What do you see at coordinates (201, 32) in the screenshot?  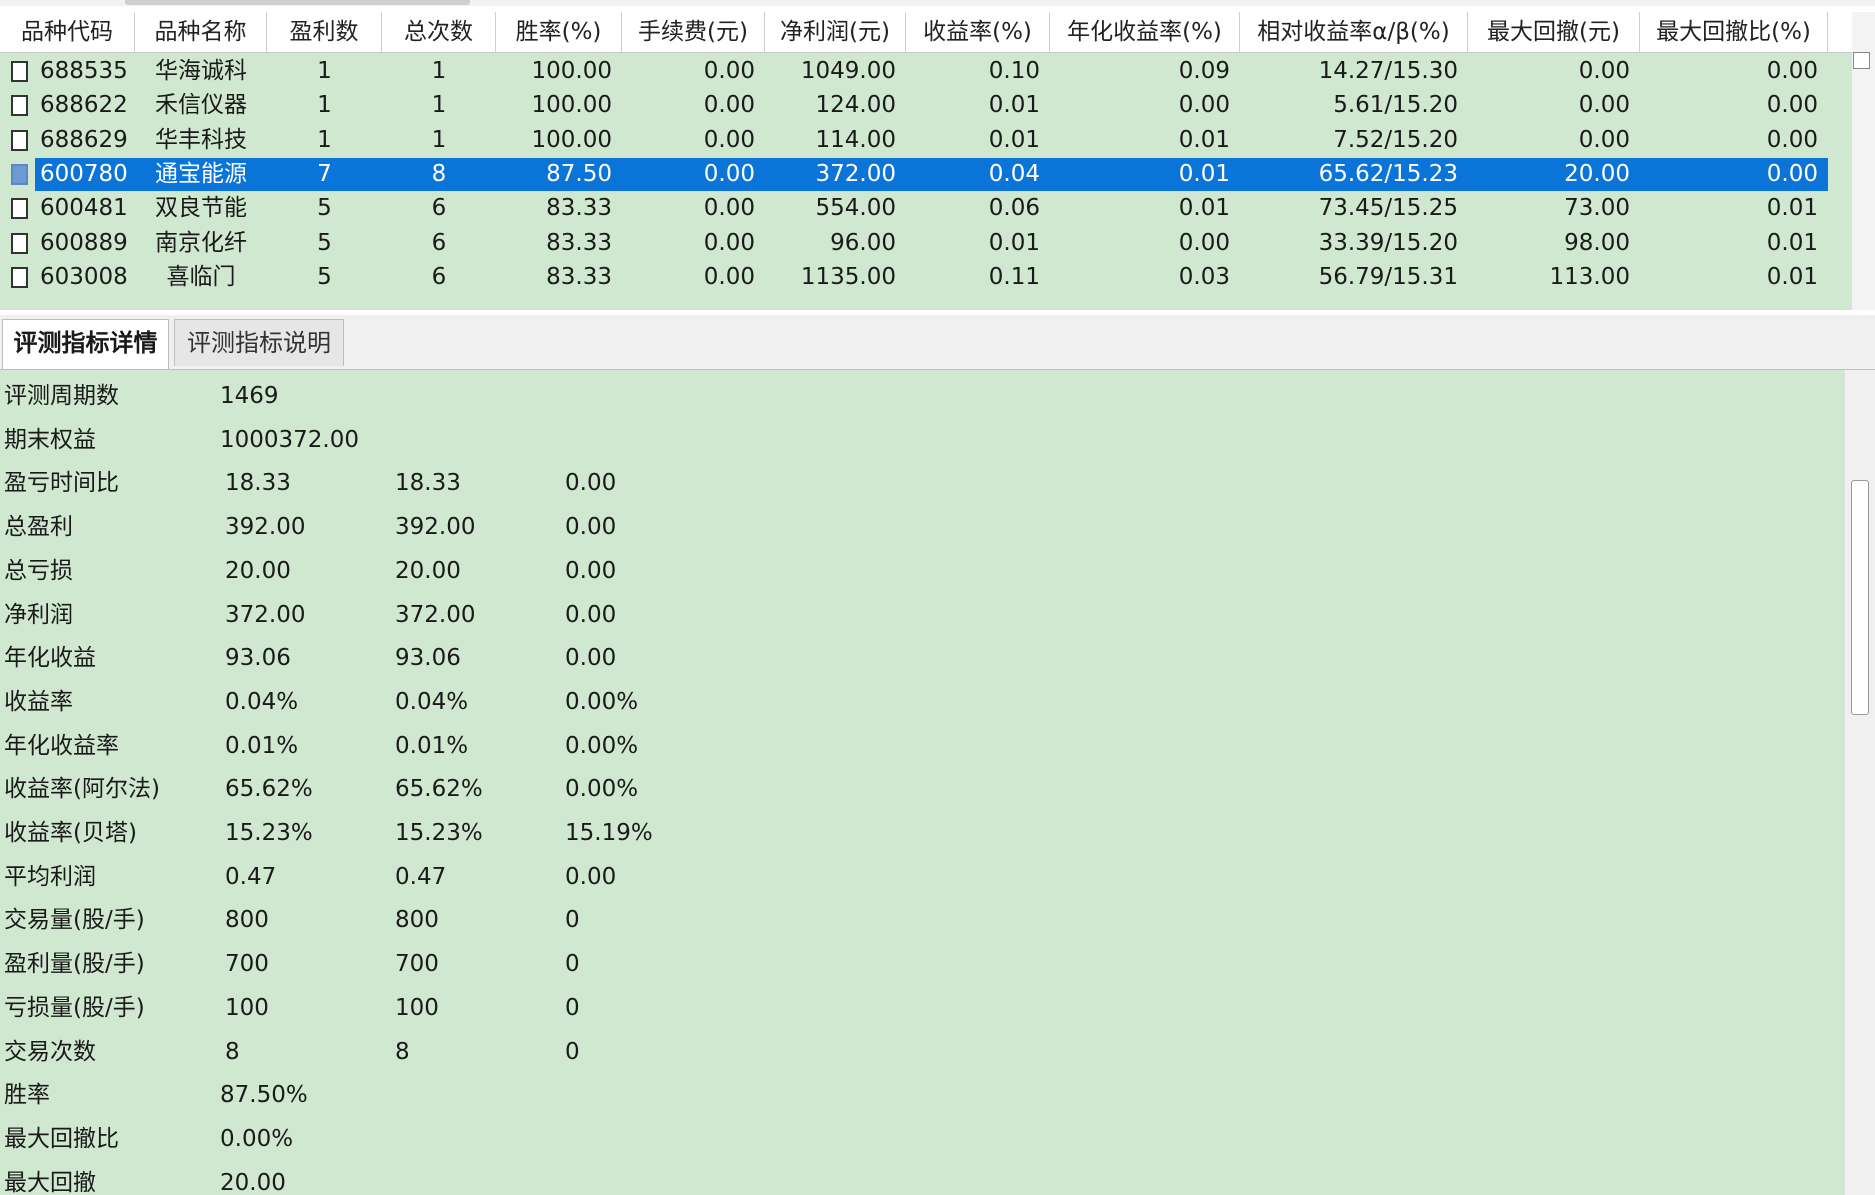 I see `col-name-header: 品种名称` at bounding box center [201, 32].